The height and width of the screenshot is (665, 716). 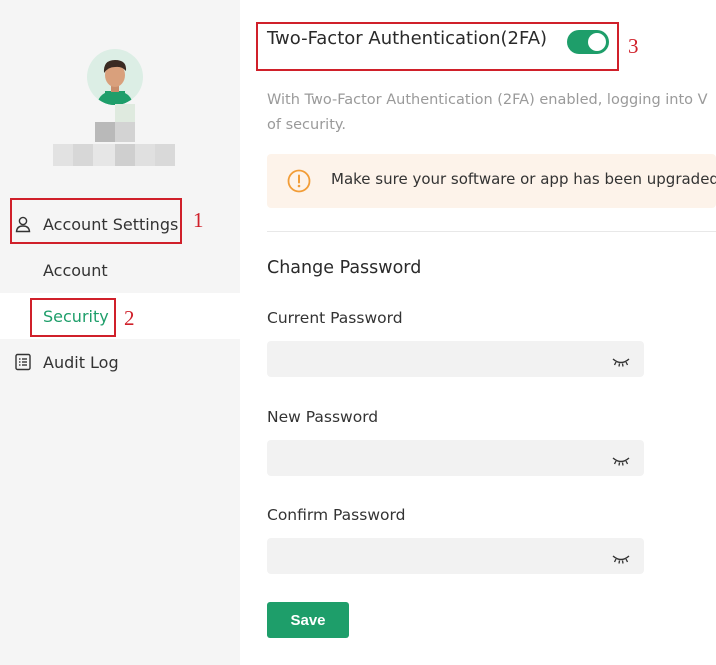 What do you see at coordinates (115, 136) in the screenshot?
I see `redacted-username` at bounding box center [115, 136].